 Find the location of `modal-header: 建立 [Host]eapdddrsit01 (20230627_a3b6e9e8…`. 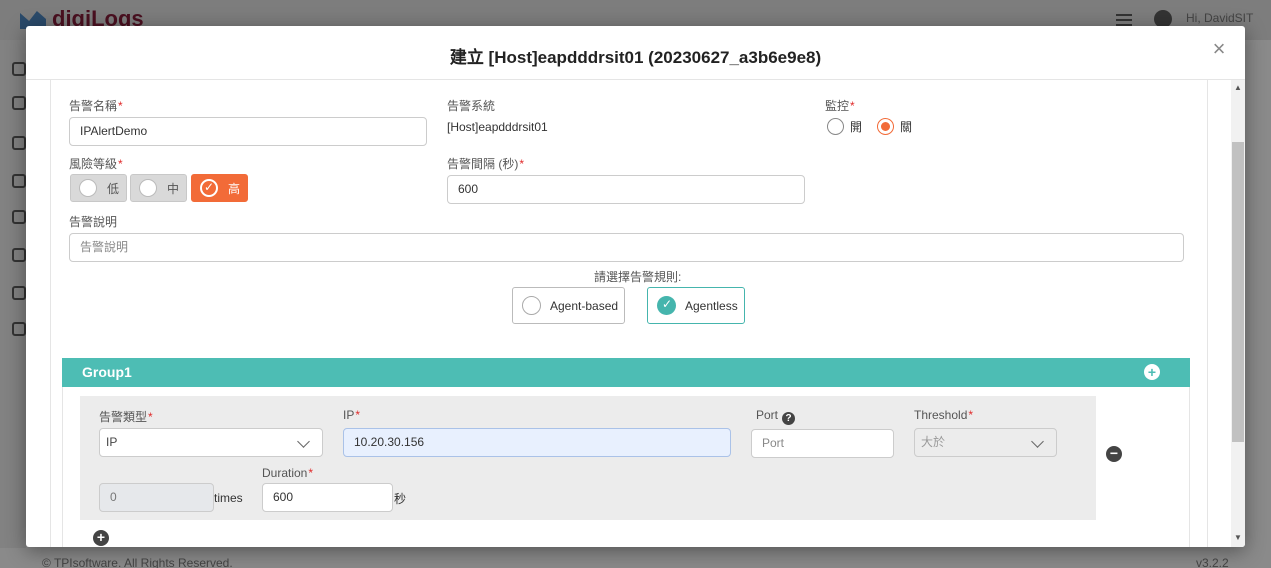

modal-header: 建立 [Host]eapdddrsit01 (20230627_a3b6e9e8… is located at coordinates (635, 53).